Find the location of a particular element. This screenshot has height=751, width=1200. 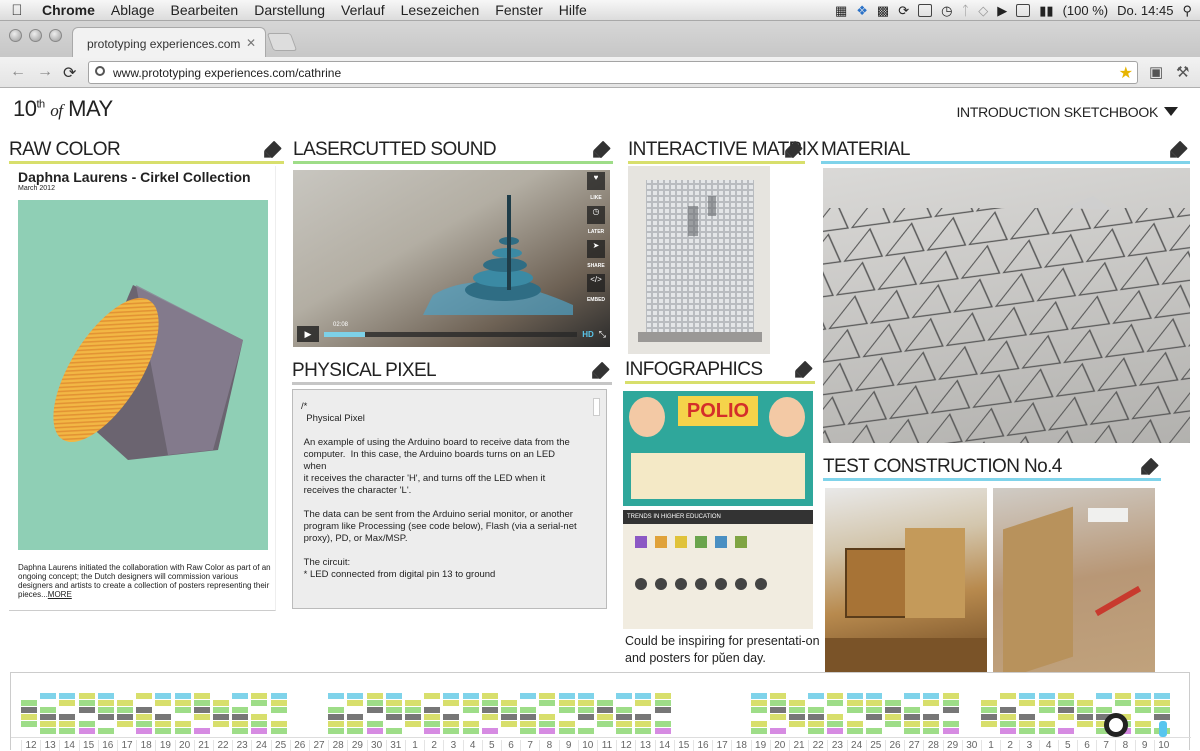

new-tab-button is located at coordinates (282, 42).